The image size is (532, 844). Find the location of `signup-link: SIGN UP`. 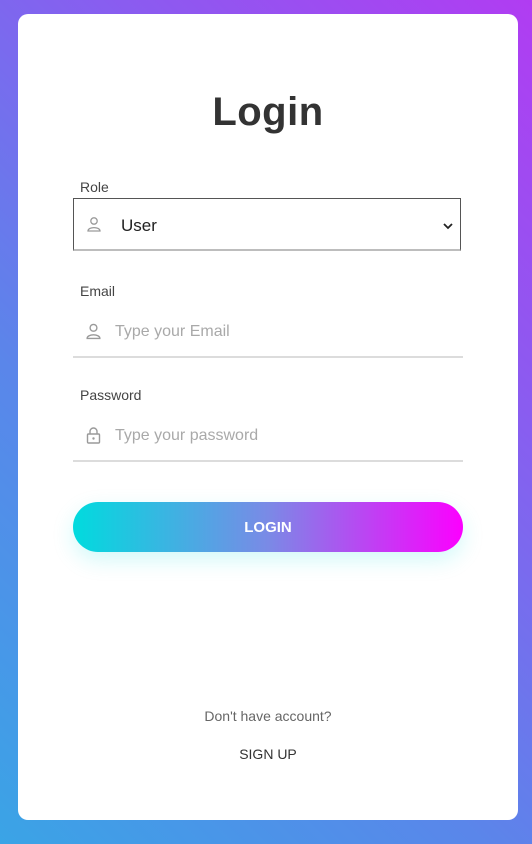

signup-link: SIGN UP is located at coordinates (268, 754).